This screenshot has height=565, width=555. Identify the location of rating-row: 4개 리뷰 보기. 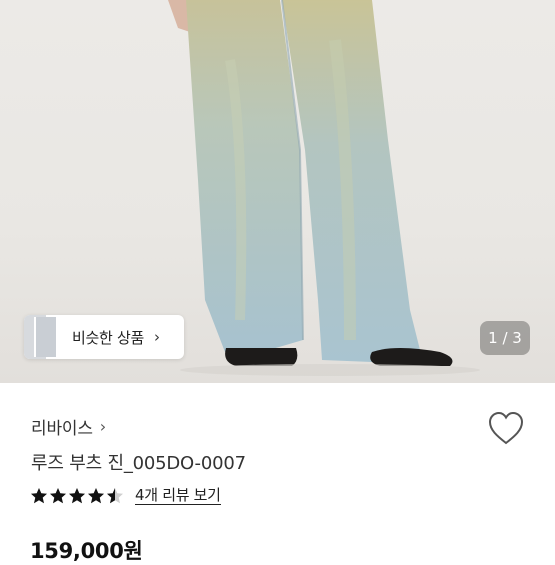
(125, 495).